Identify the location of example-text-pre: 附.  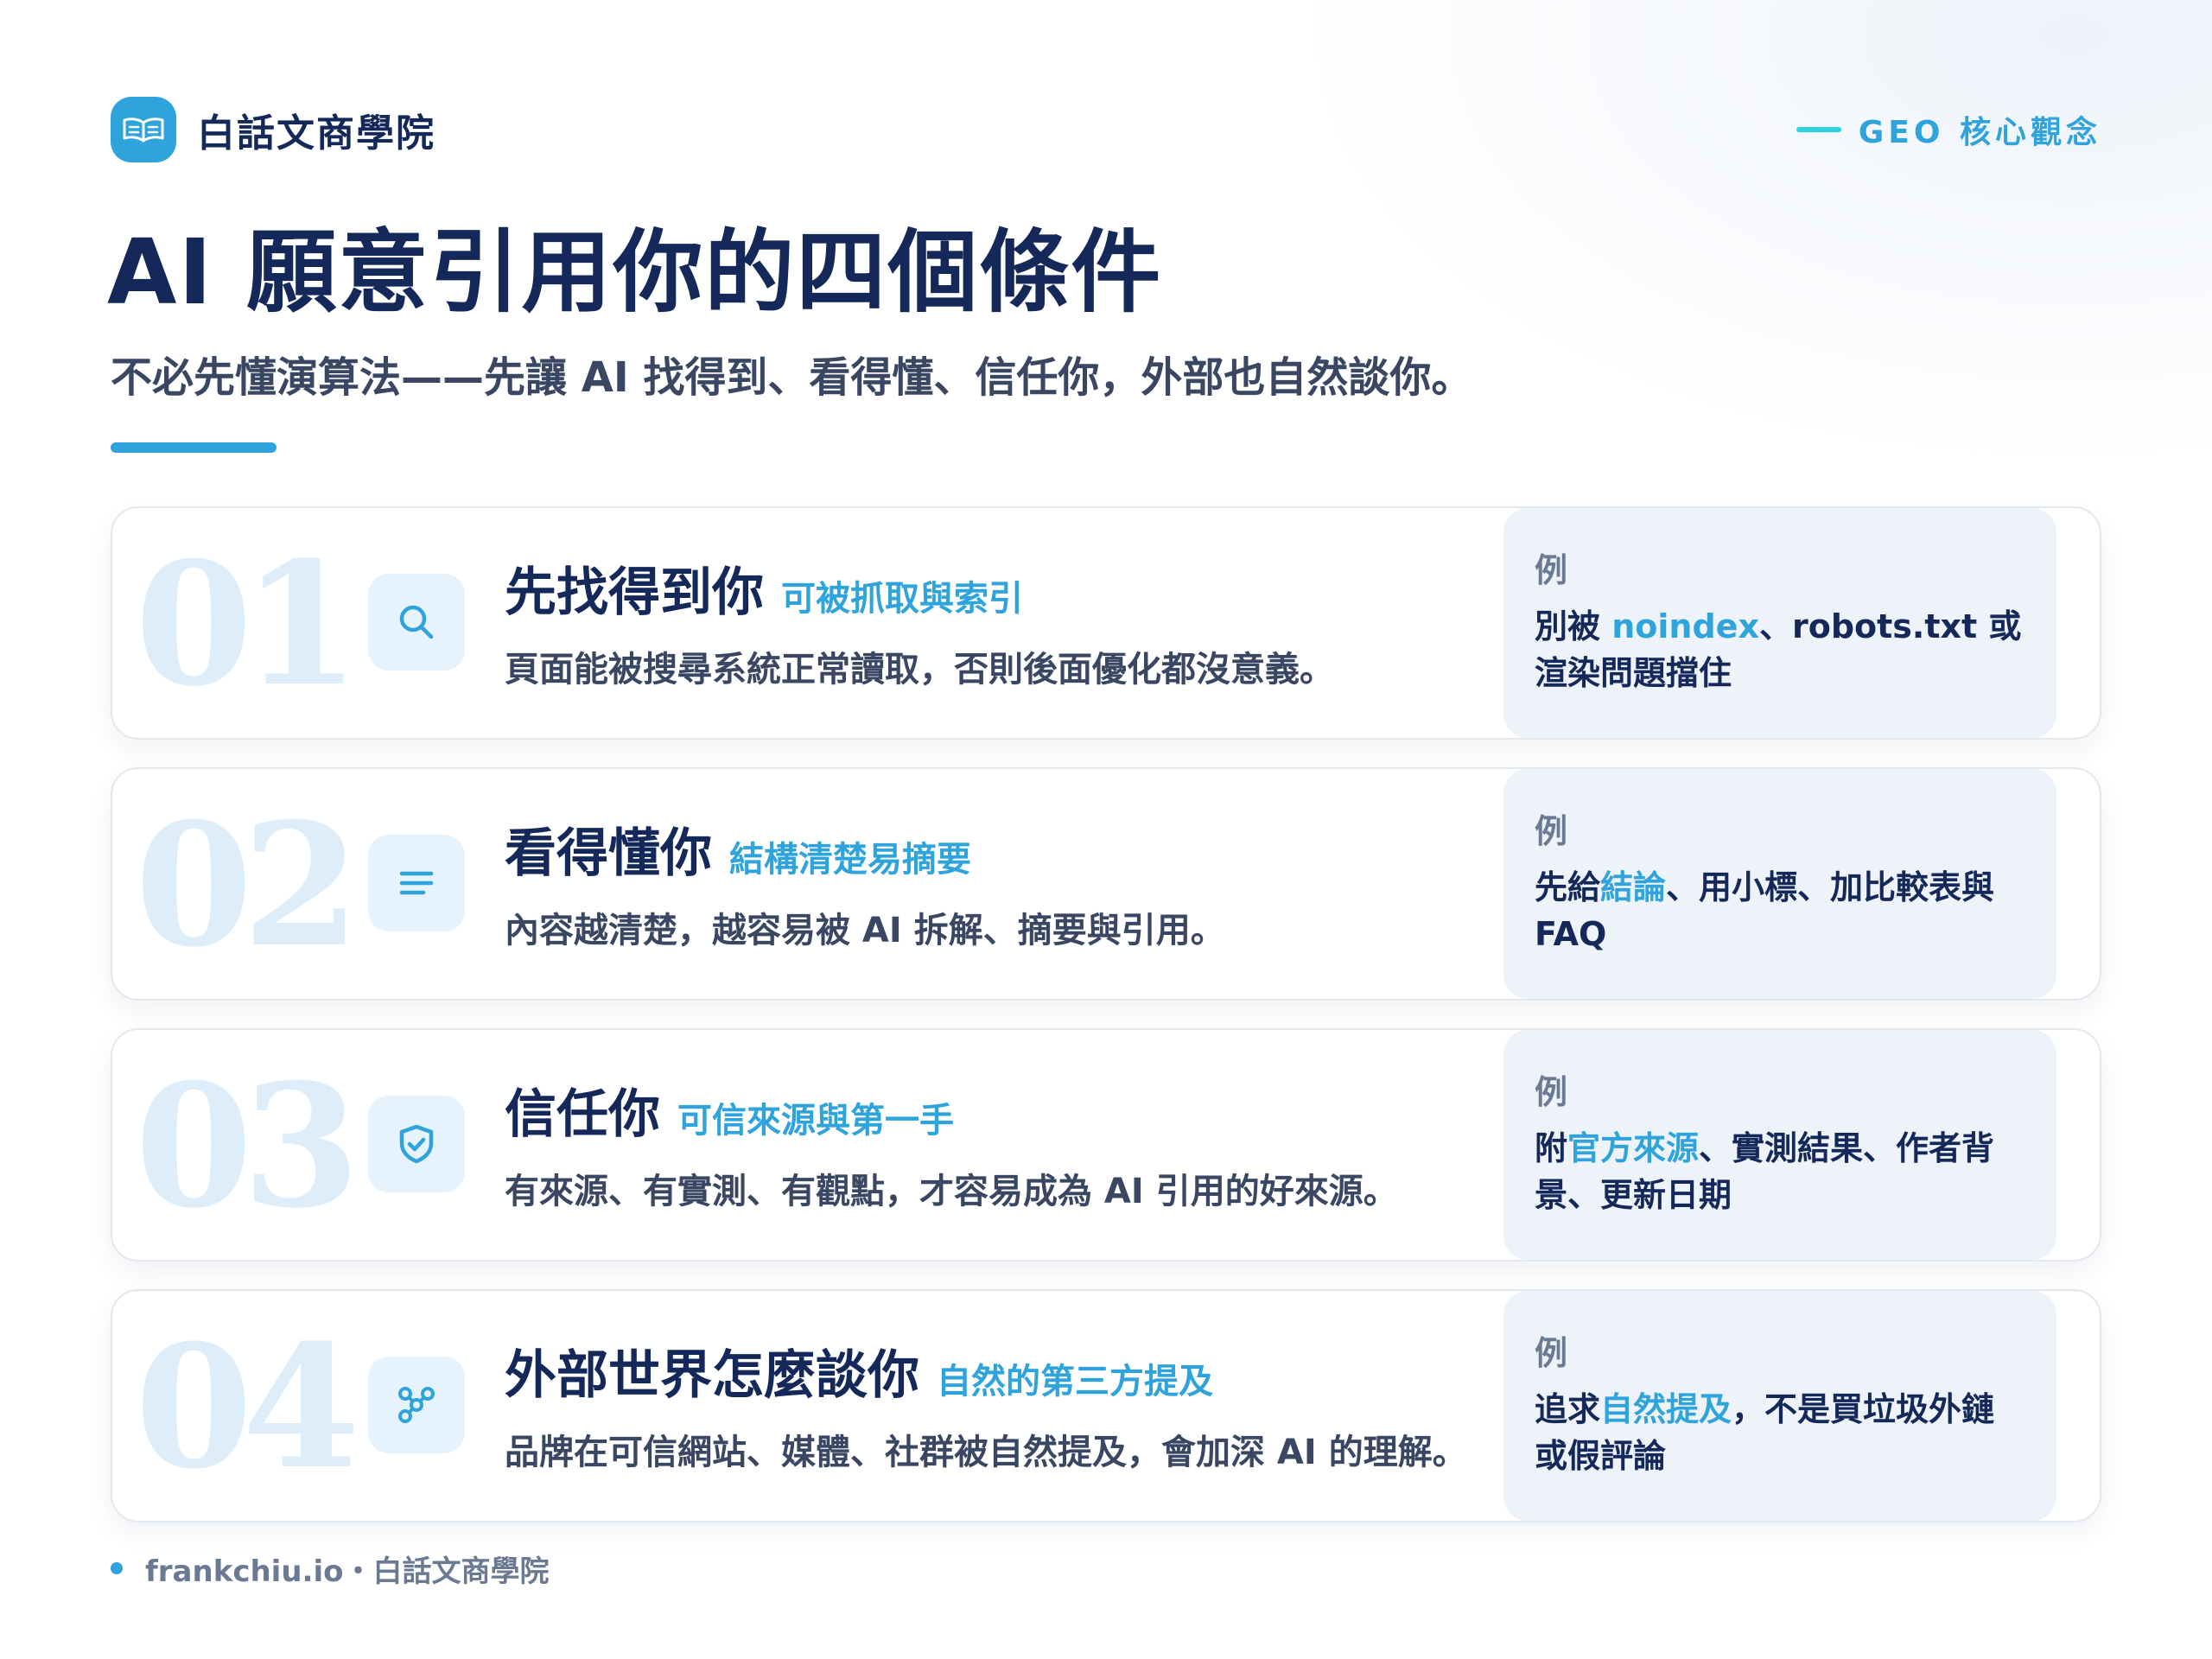
(1551, 1148).